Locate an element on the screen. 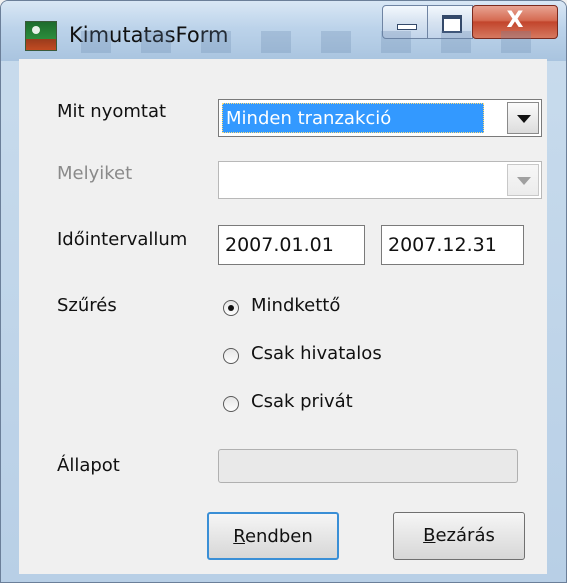 The width and height of the screenshot is (567, 583). close-button: Bezárás is located at coordinates (459, 536).